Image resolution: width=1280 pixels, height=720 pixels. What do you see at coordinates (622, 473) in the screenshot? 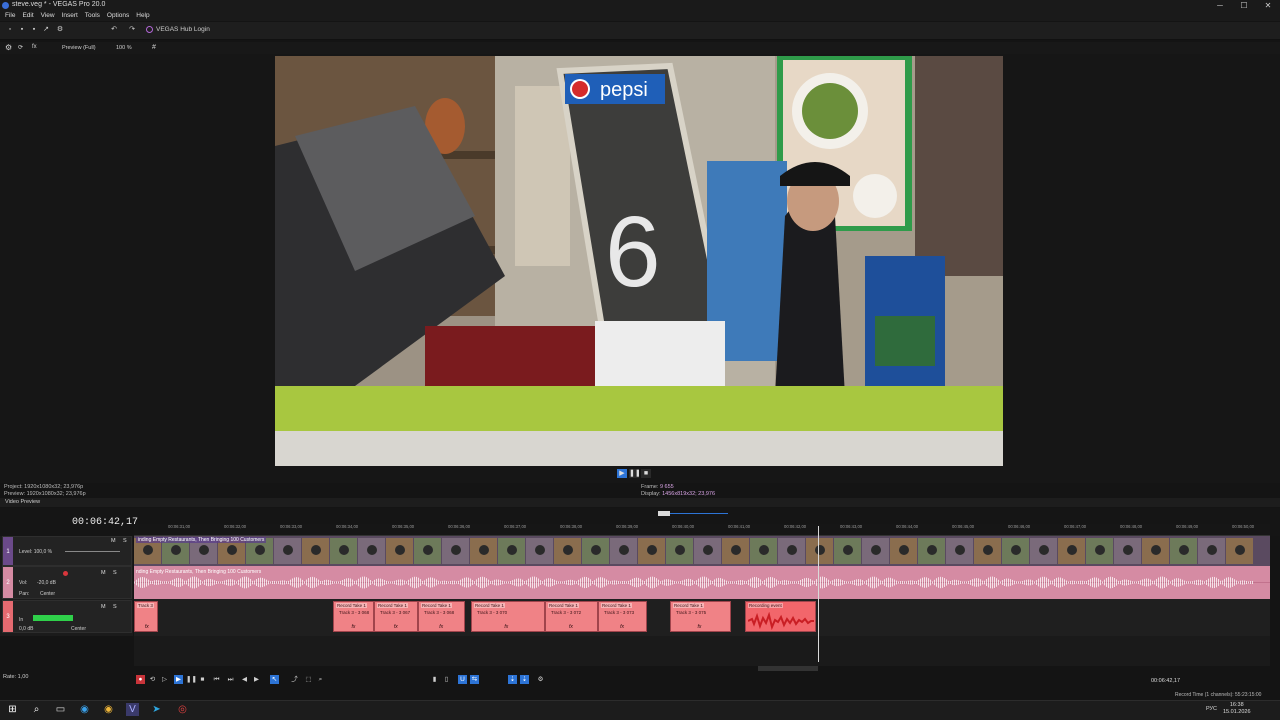
I see `preview-play-button: ▶` at bounding box center [622, 473].